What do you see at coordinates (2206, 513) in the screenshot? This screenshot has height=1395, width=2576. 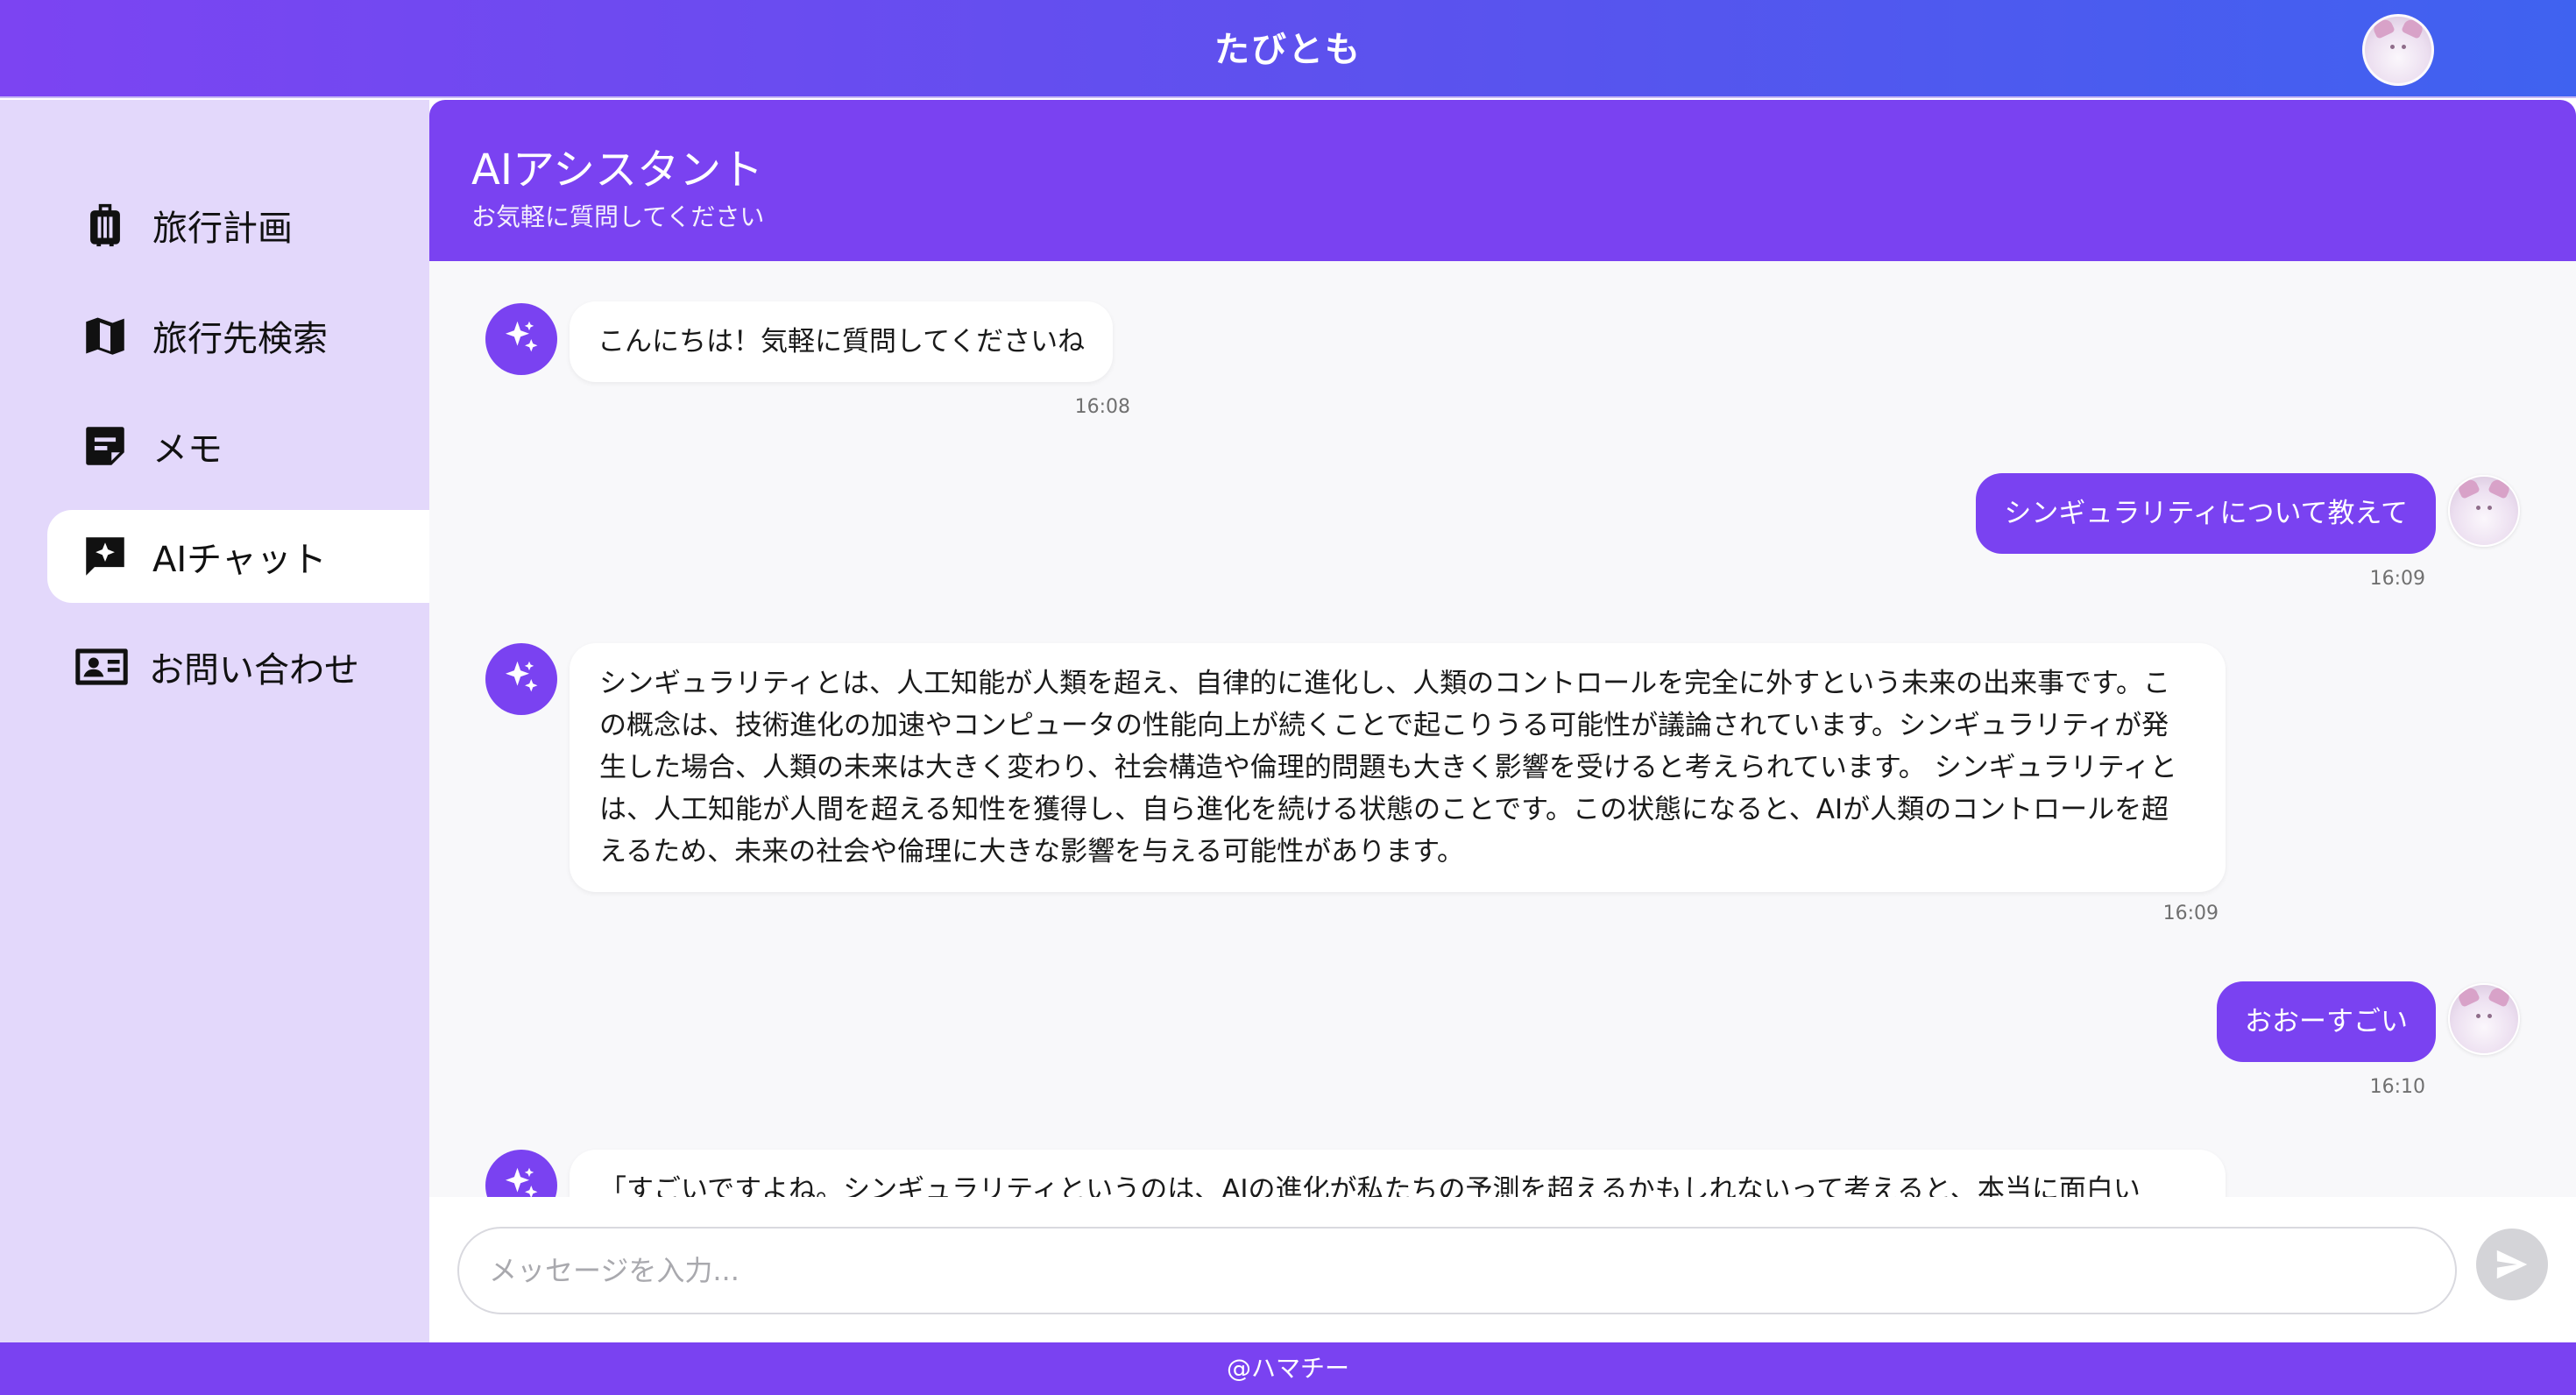 I see `user-message: シンギュラリティについて教えて` at bounding box center [2206, 513].